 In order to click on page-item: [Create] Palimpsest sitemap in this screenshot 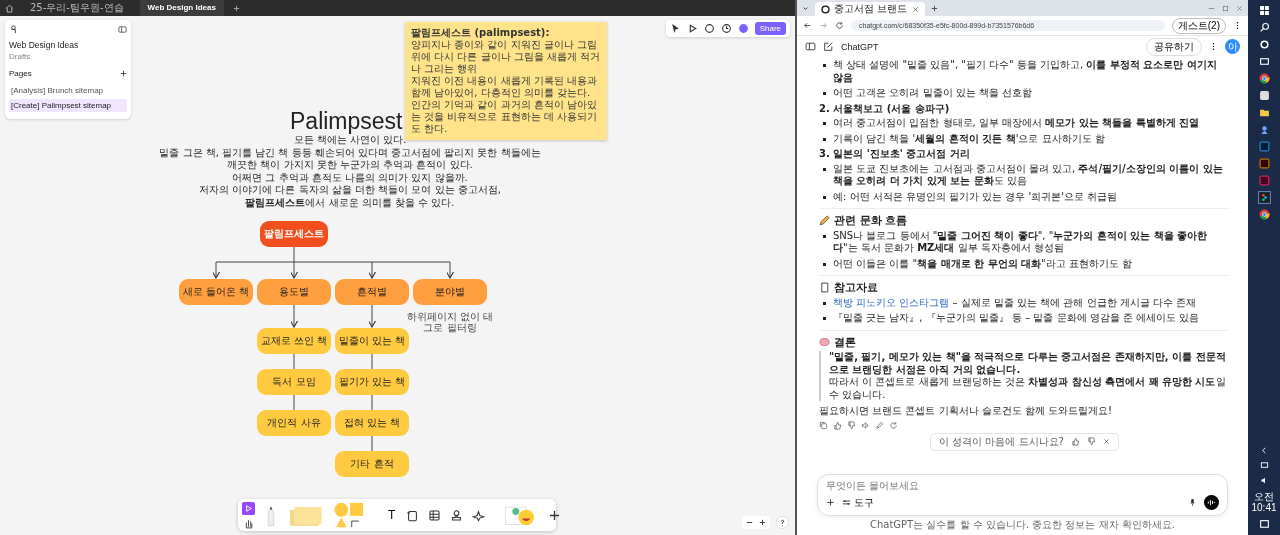, I will do `click(68, 105)`.